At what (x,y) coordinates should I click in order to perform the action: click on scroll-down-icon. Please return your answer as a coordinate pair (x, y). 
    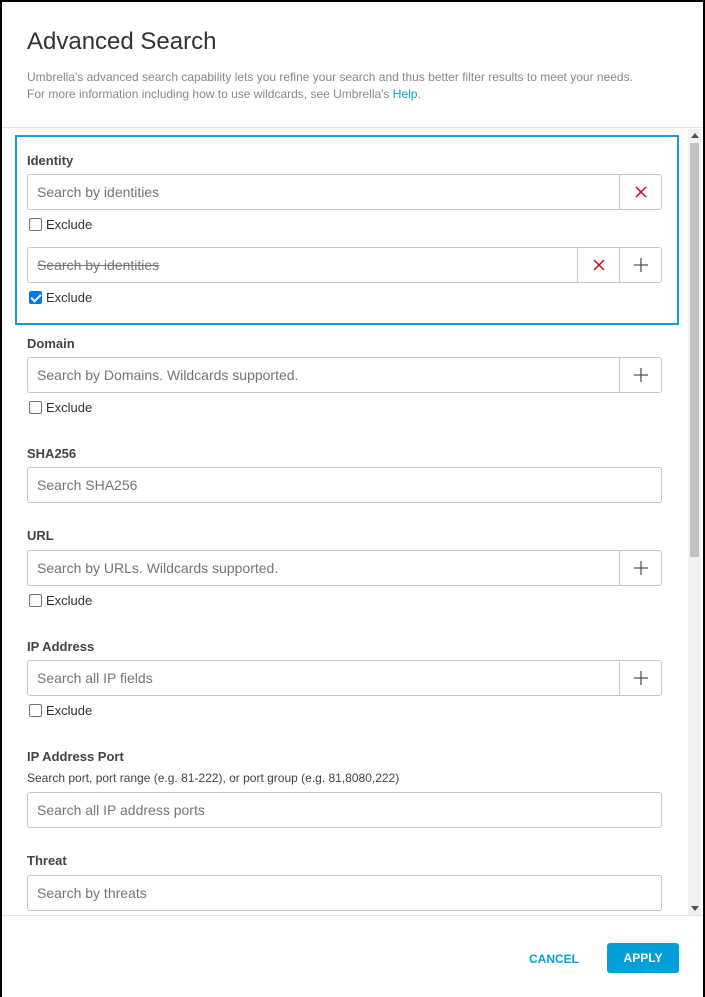
    Looking at the image, I should click on (695, 908).